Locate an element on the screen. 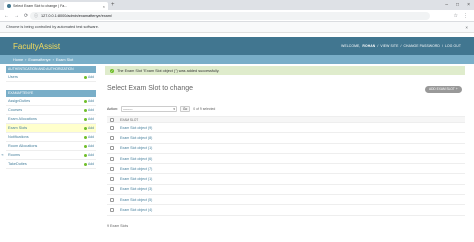  sidebar-item-label: Exam Allocations is located at coordinates (46, 119).